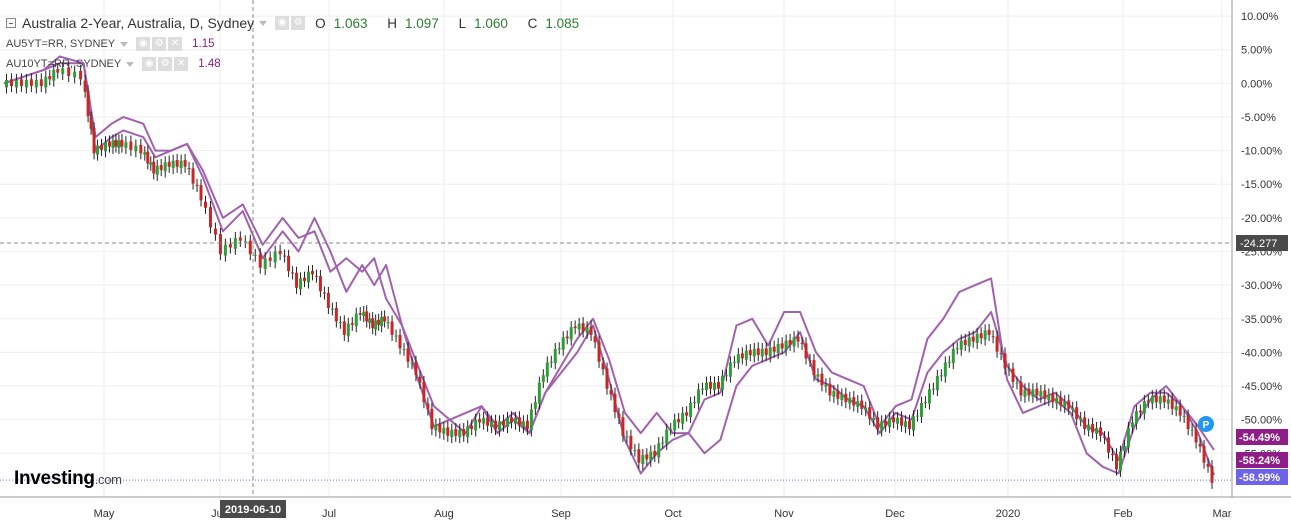  I want to click on collapse-toggle-icon, so click(11, 23).